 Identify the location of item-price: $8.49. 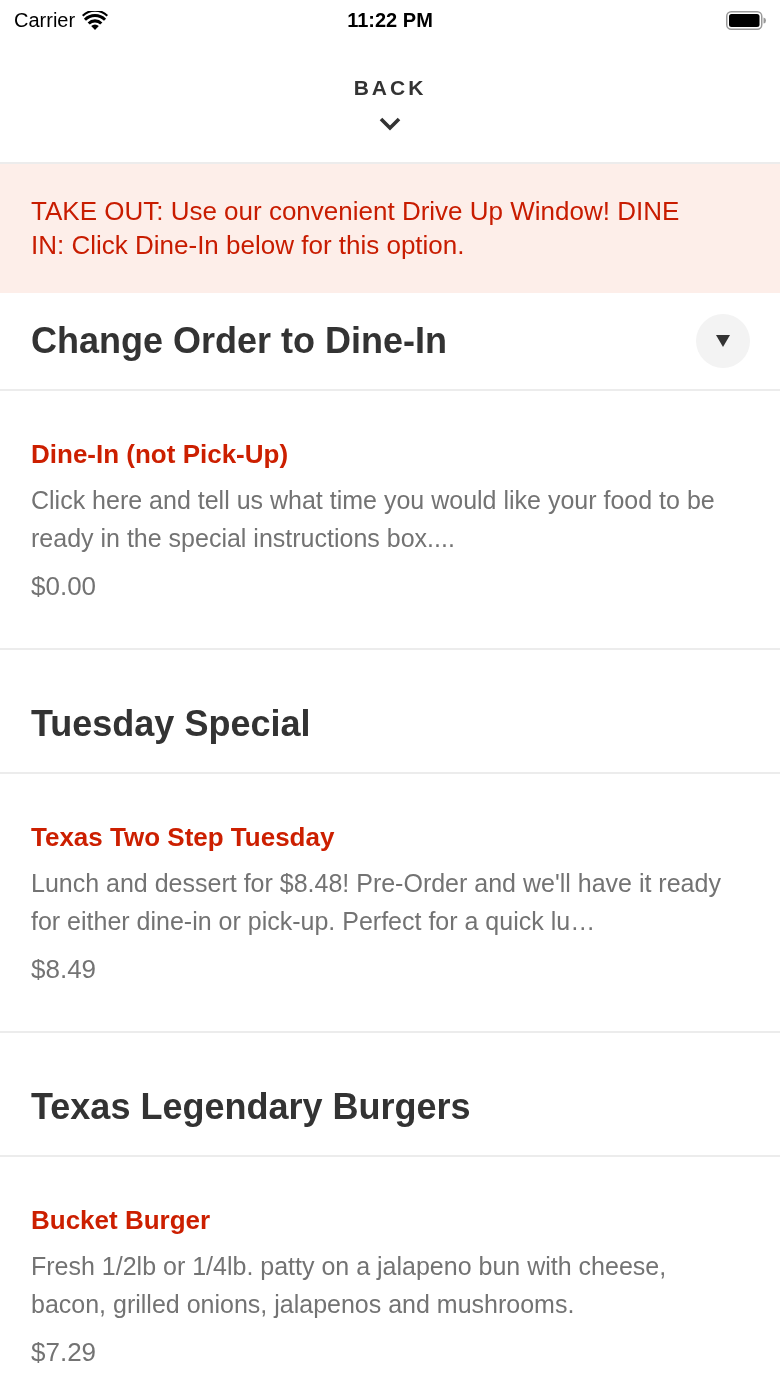
(64, 969).